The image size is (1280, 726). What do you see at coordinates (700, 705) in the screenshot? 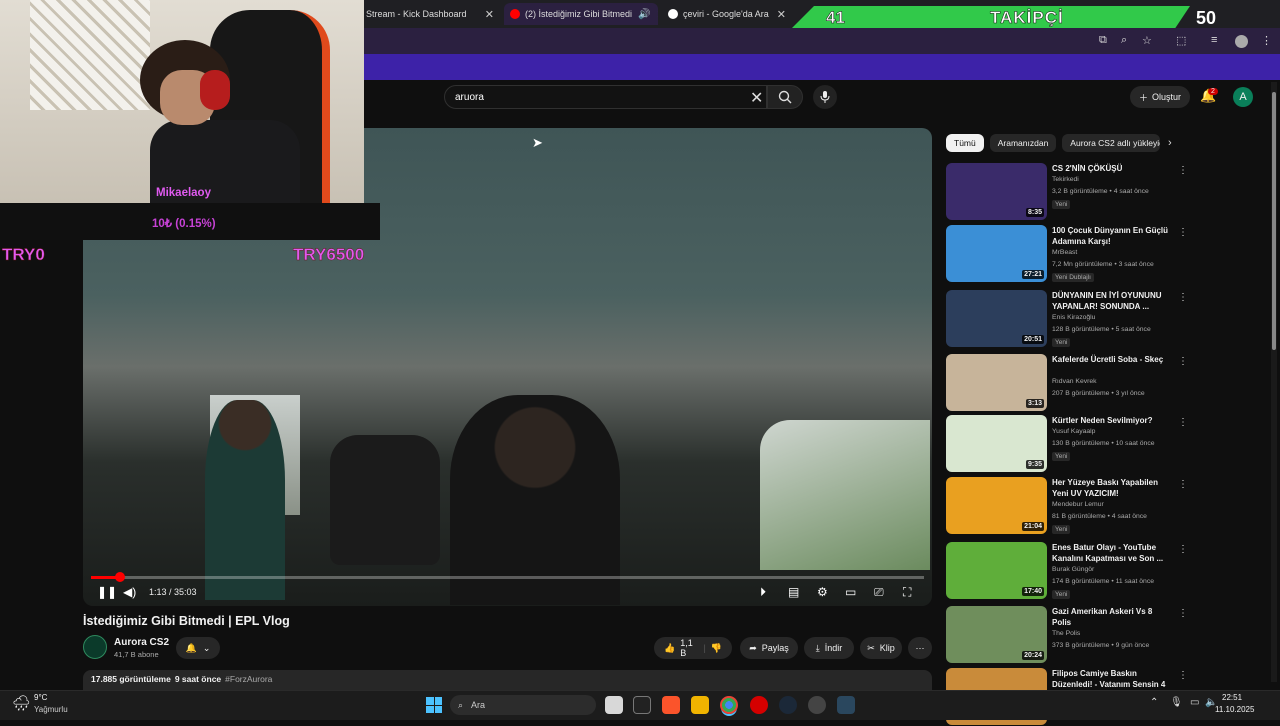
I see `file-explorer-icon` at bounding box center [700, 705].